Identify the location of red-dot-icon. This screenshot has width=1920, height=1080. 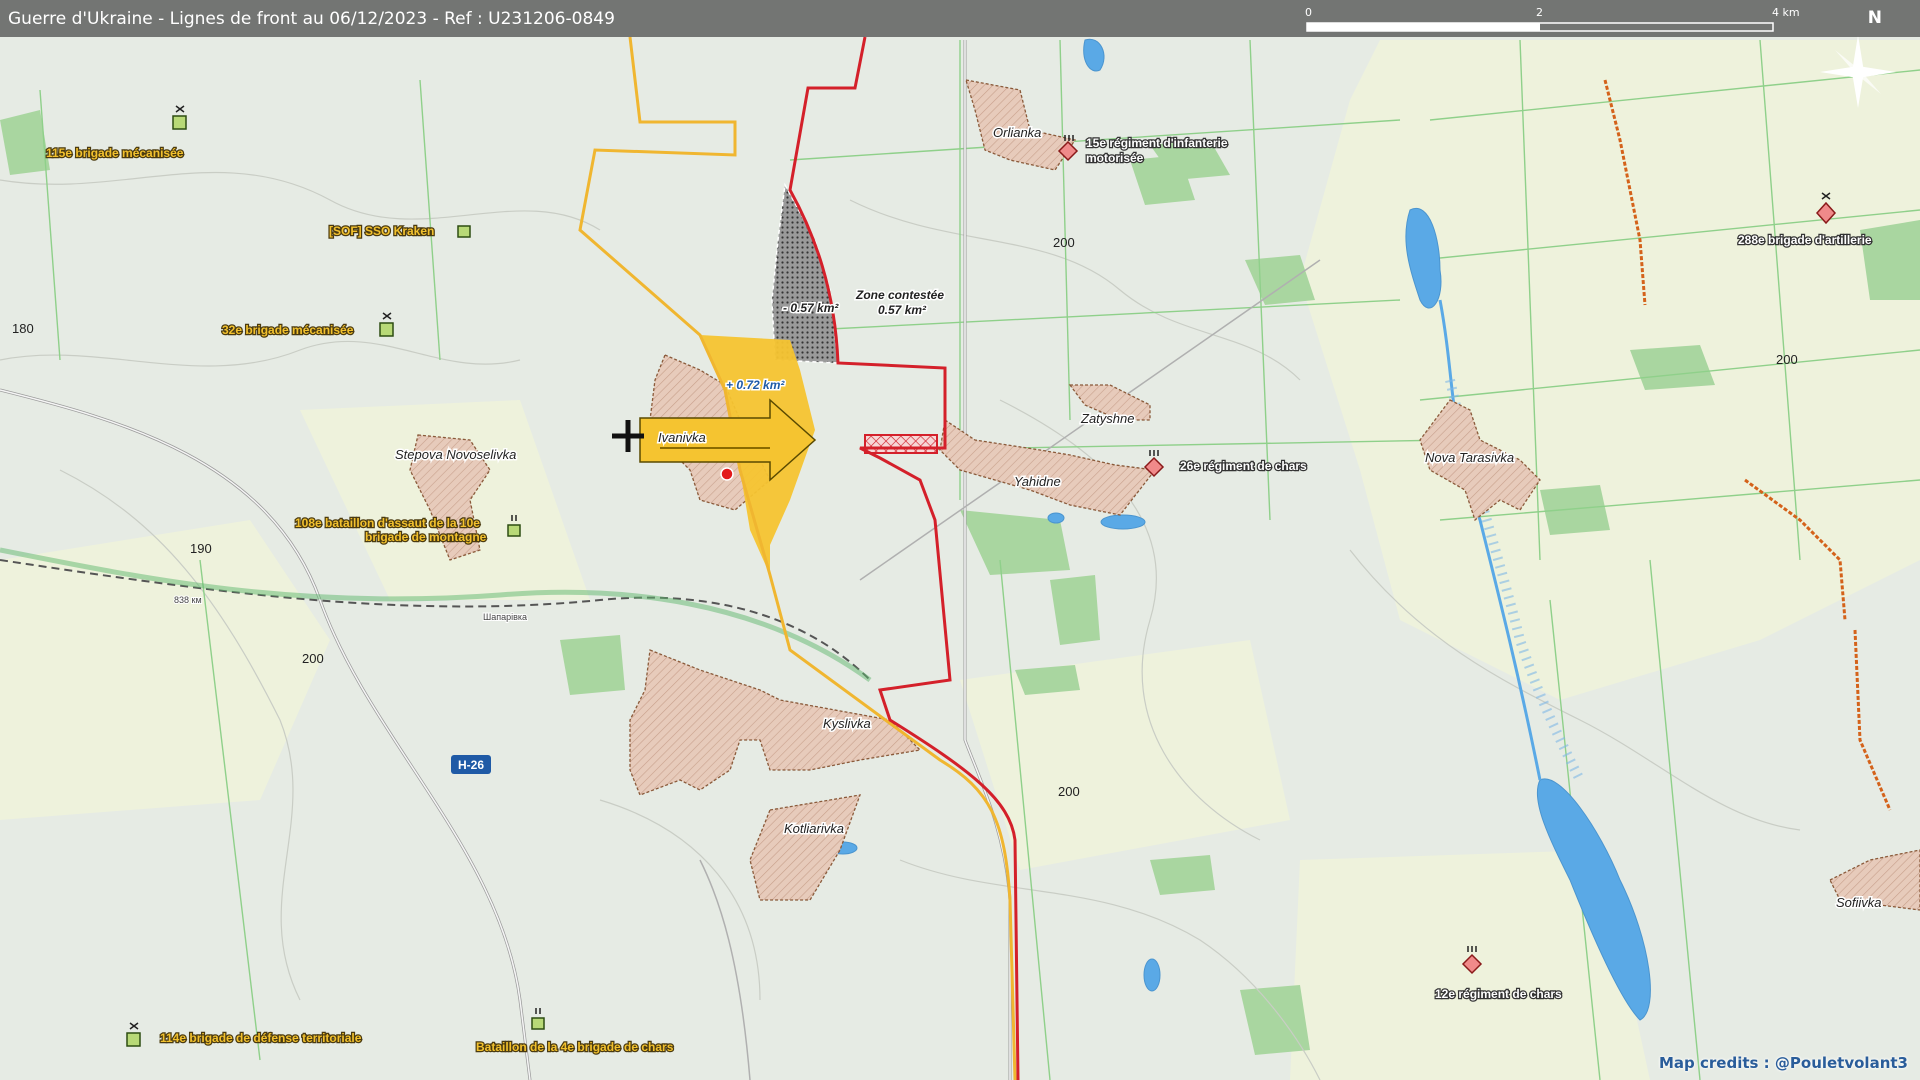
(727, 474).